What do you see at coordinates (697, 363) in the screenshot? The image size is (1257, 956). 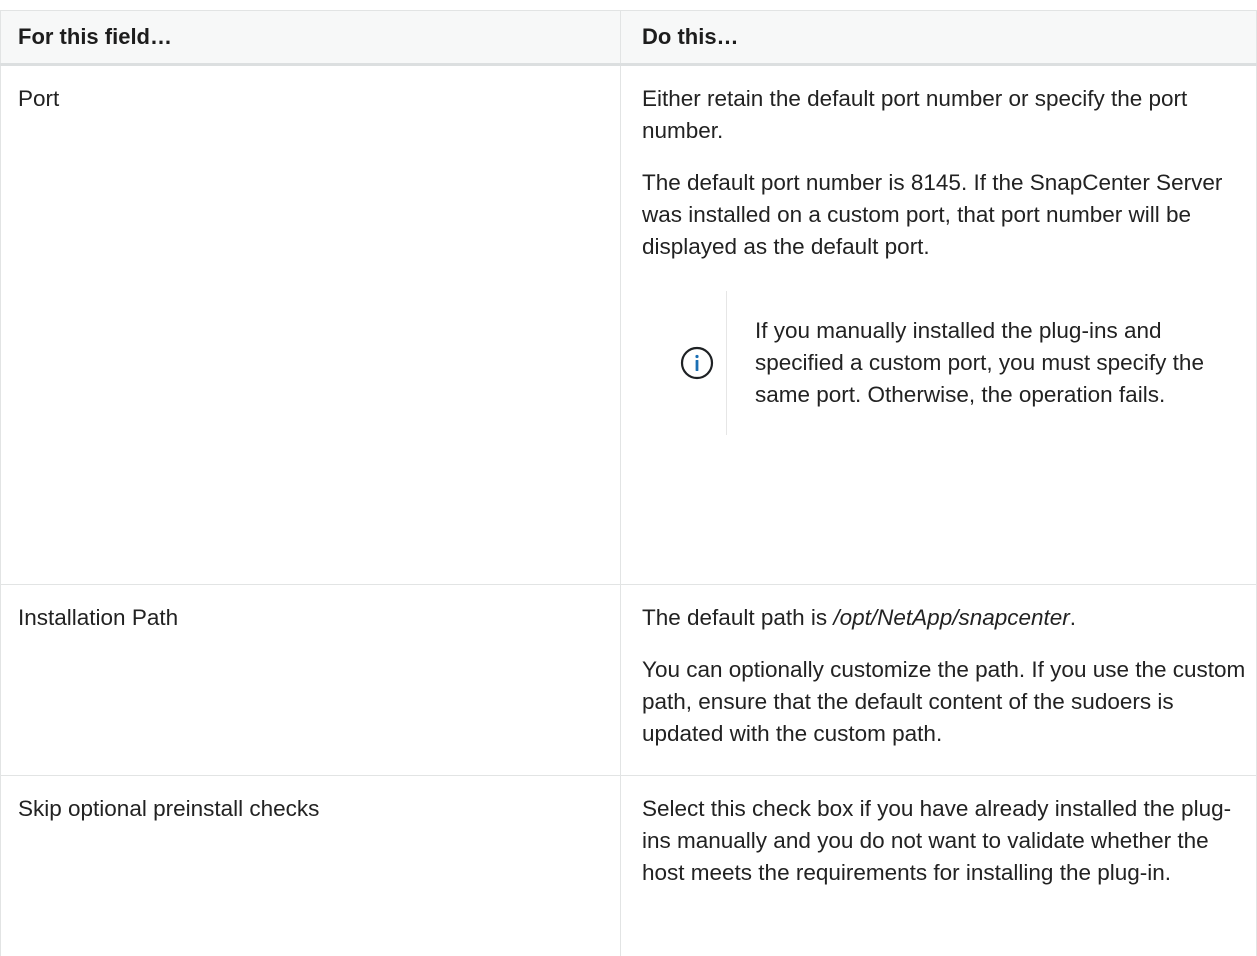 I see `info-circle-icon` at bounding box center [697, 363].